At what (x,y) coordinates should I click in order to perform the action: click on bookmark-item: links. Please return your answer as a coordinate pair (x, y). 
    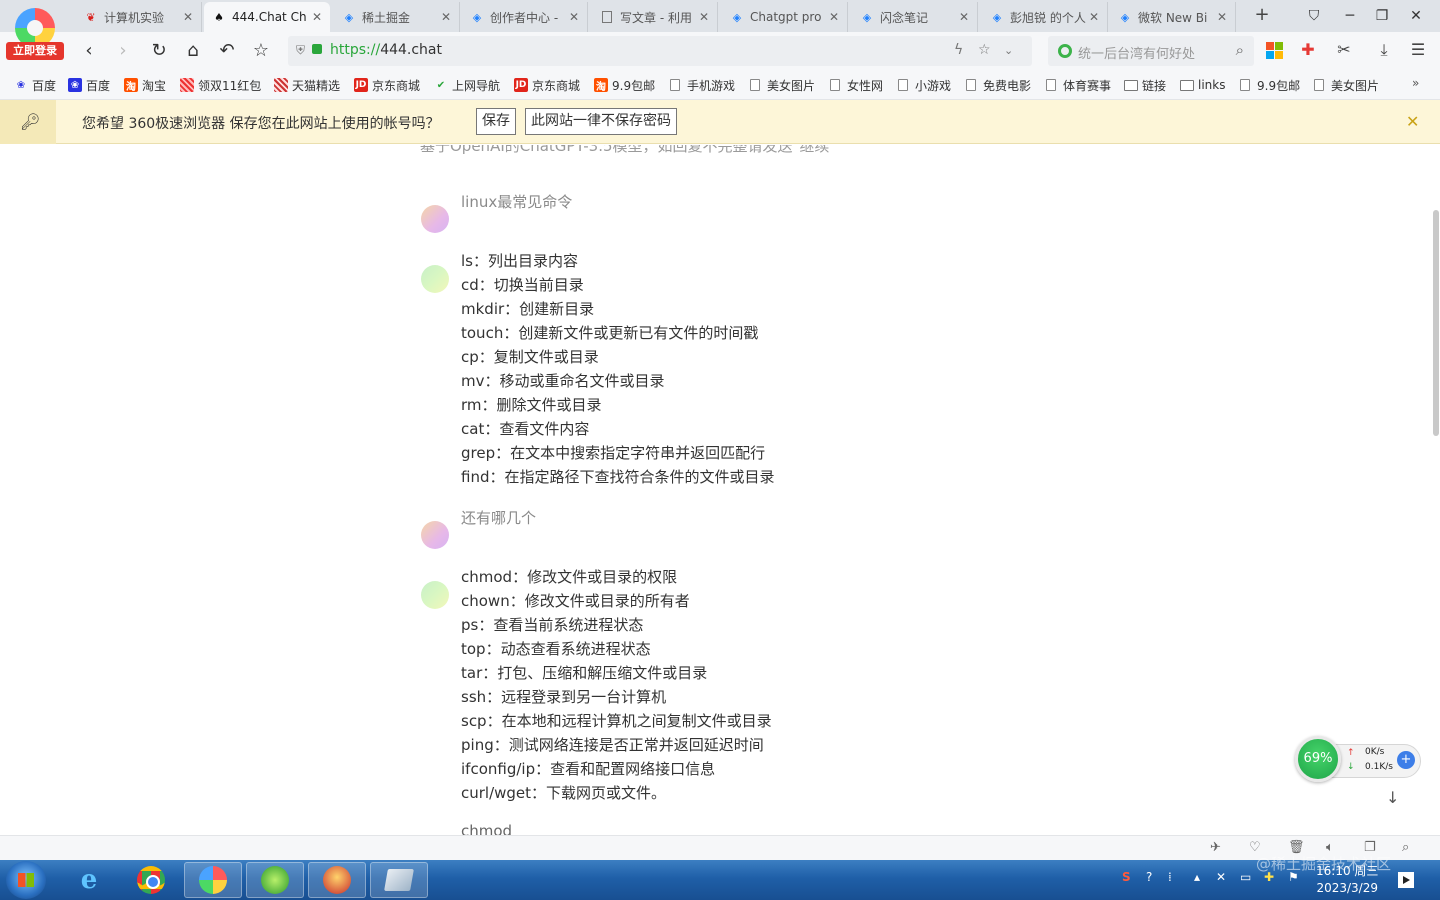
    Looking at the image, I should click on (1202, 85).